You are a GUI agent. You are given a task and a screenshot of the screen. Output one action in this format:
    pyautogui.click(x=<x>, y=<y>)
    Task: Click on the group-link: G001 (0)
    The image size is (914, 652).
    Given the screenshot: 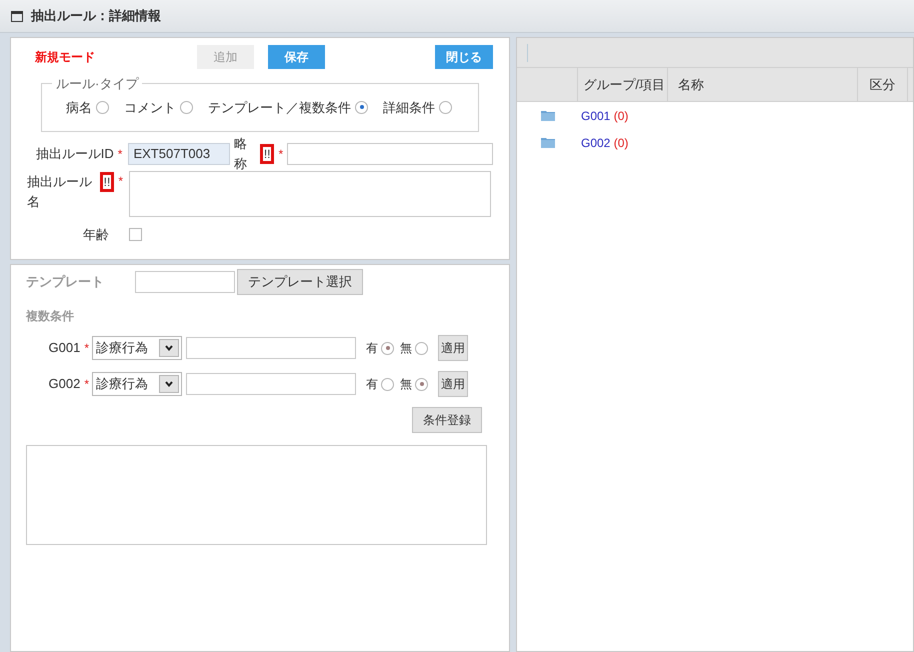 What is the action you would take?
    pyautogui.click(x=604, y=115)
    